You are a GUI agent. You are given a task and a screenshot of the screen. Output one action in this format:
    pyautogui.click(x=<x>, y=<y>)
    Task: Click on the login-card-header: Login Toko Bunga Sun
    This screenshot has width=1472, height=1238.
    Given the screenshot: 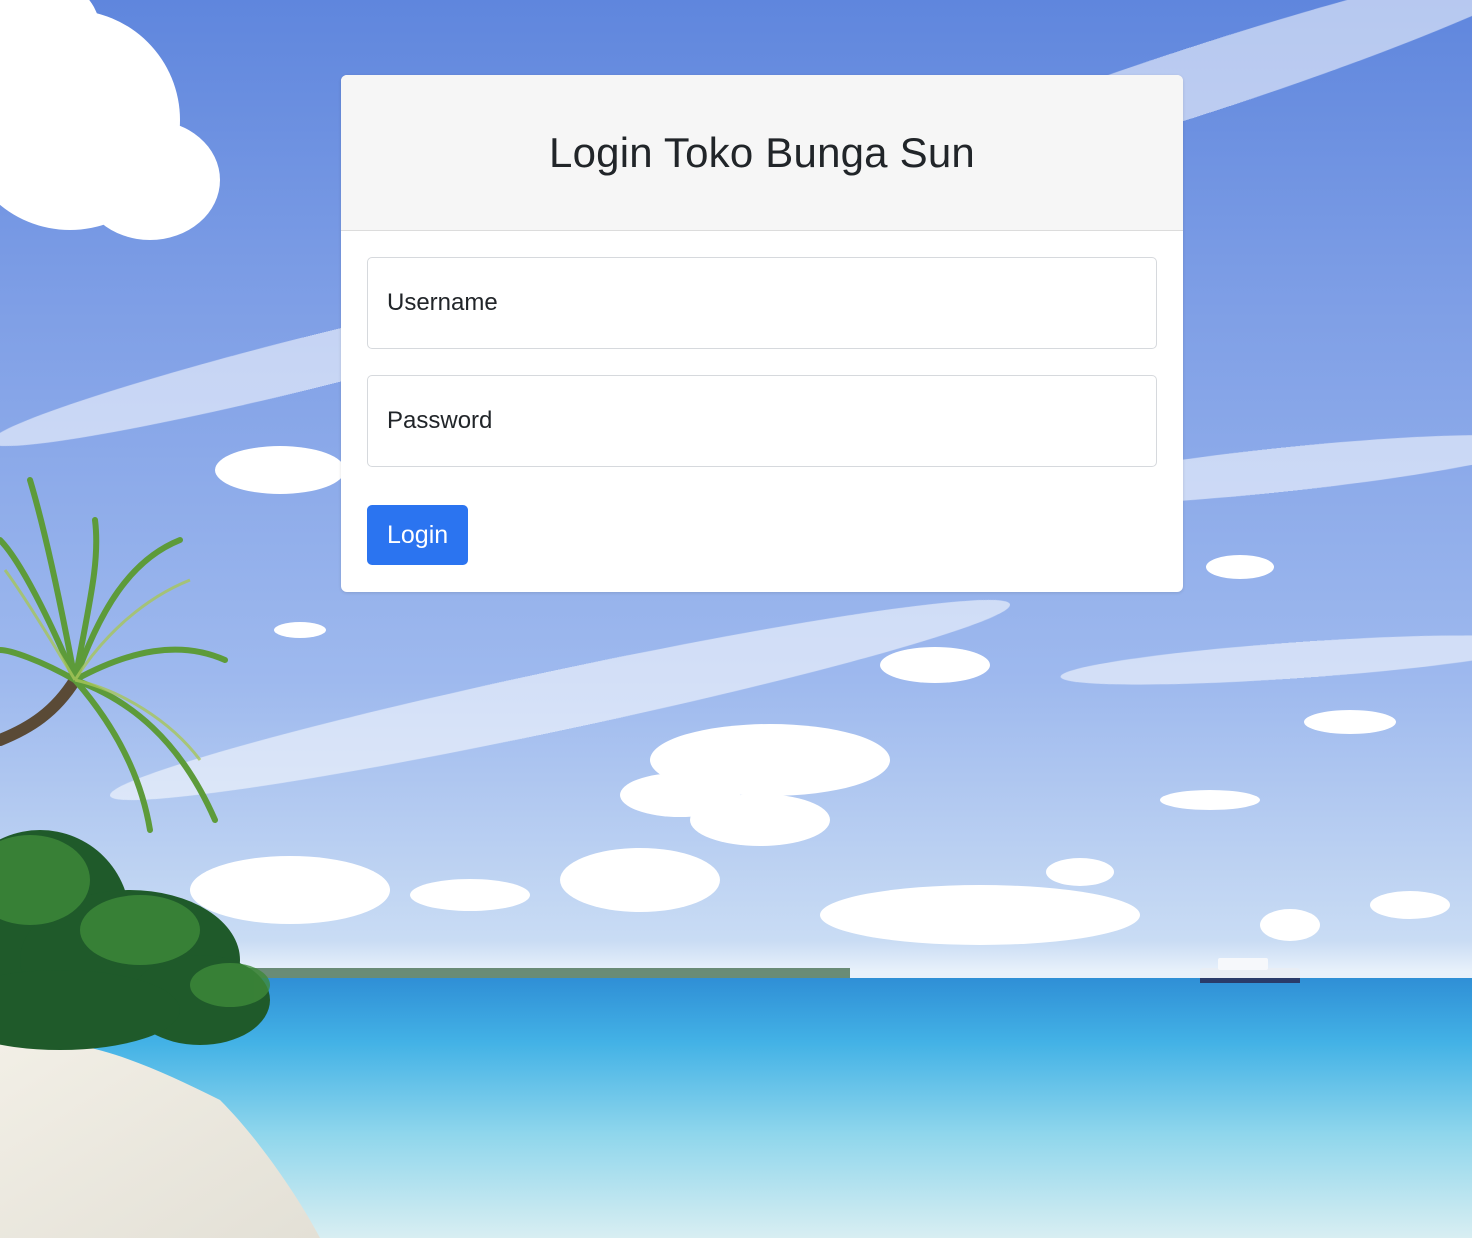 What is the action you would take?
    pyautogui.click(x=762, y=153)
    